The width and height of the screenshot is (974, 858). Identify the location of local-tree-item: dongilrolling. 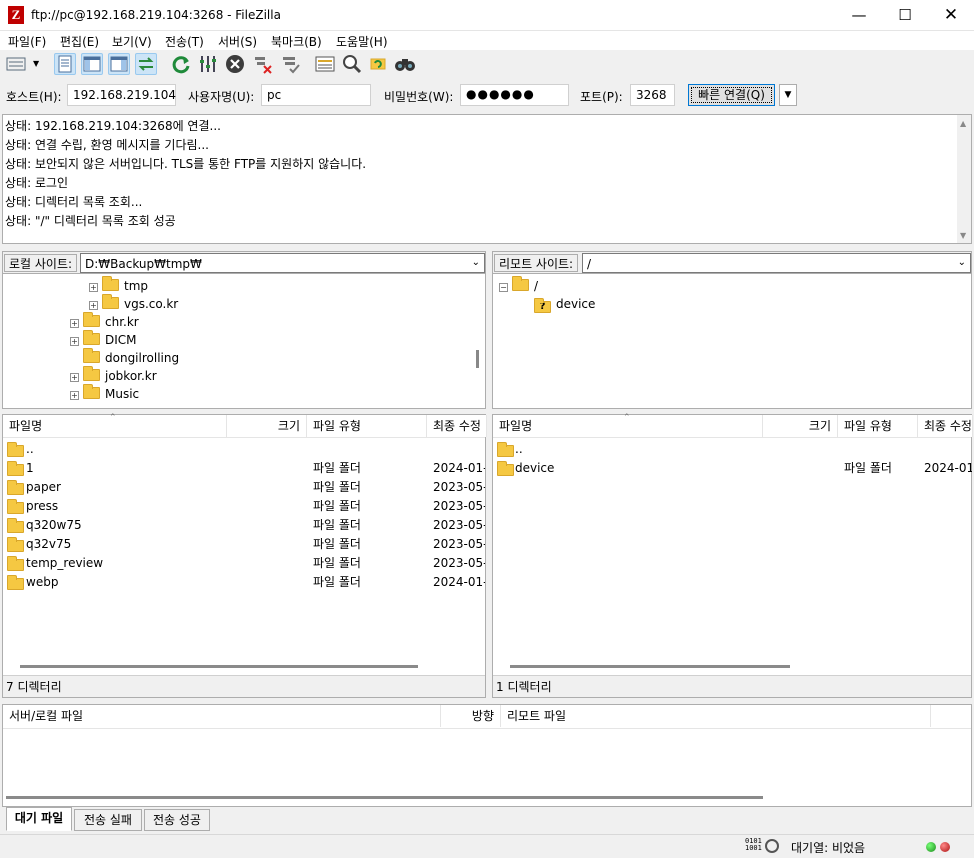
(125, 357).